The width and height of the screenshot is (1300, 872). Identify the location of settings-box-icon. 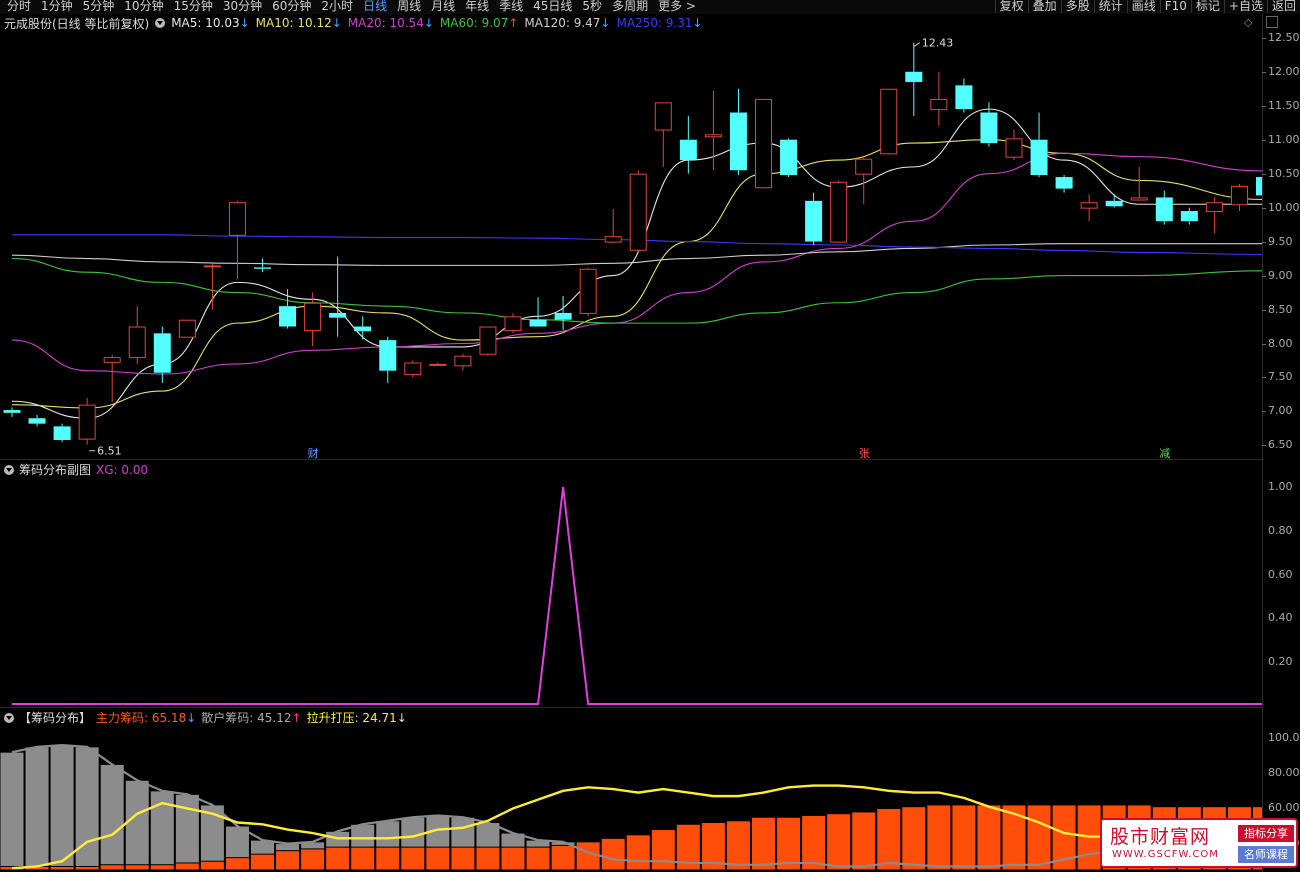
(1272, 22).